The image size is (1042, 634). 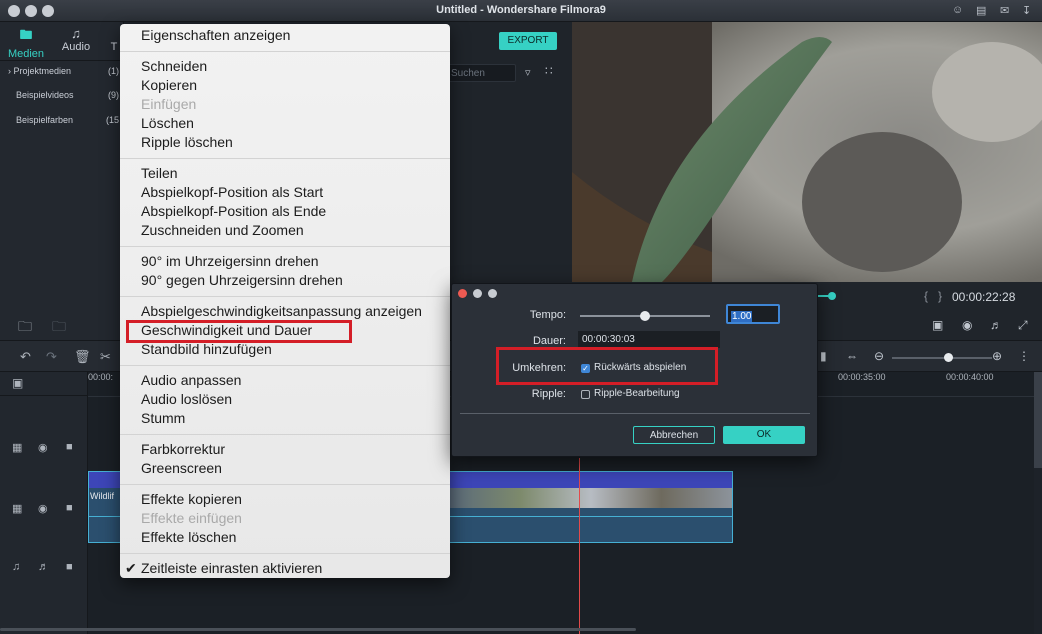 I want to click on render-icon: ▣, so click(x=937, y=325).